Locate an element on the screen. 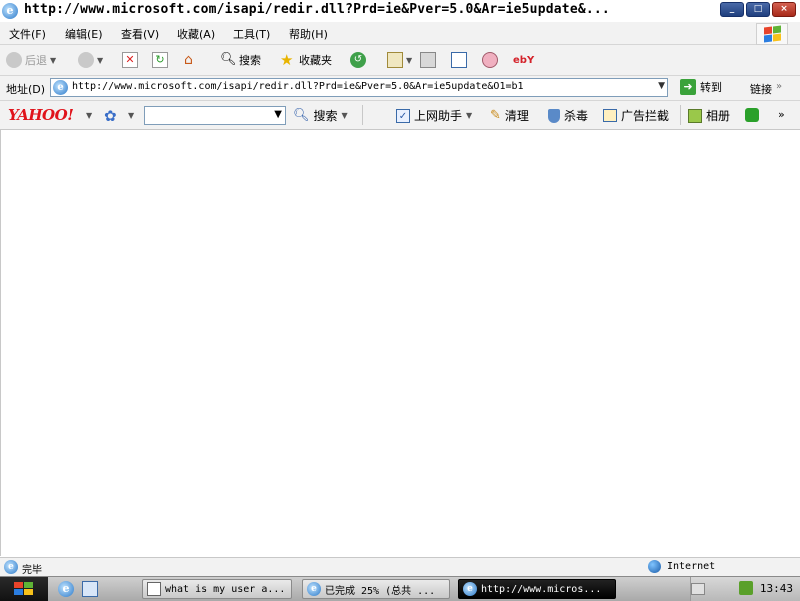 Image resolution: width=800 pixels, height=601 pixels. antivirus-button: 杀毒 is located at coordinates (568, 115).